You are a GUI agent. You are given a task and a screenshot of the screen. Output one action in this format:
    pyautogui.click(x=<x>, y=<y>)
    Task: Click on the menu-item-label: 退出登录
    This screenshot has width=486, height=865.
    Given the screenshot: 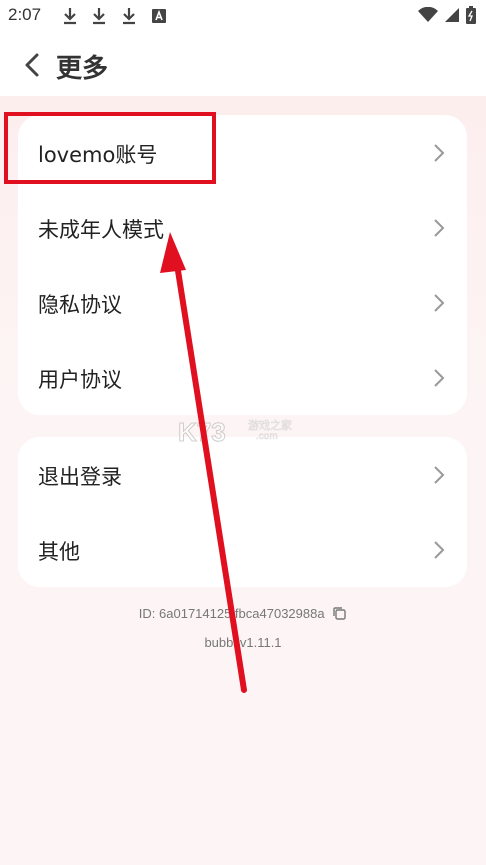 What is the action you would take?
    pyautogui.click(x=80, y=477)
    